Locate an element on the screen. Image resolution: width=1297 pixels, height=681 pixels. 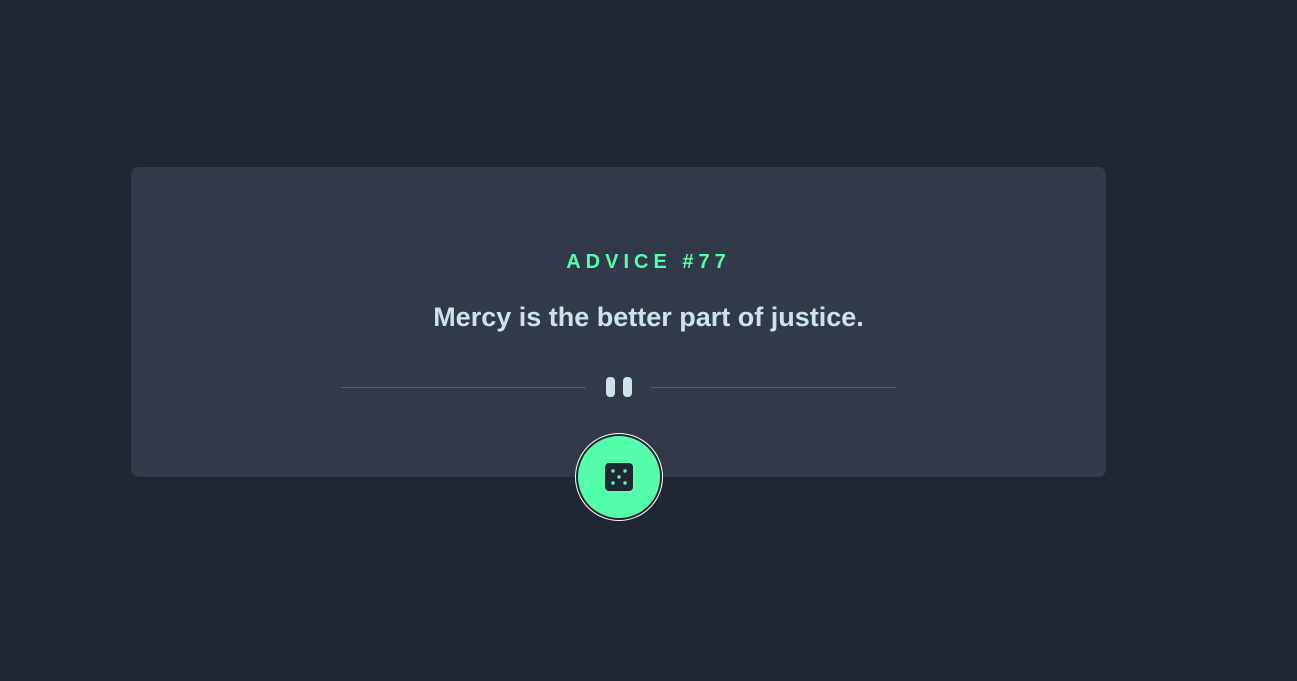
generate-advice-button is located at coordinates (619, 477).